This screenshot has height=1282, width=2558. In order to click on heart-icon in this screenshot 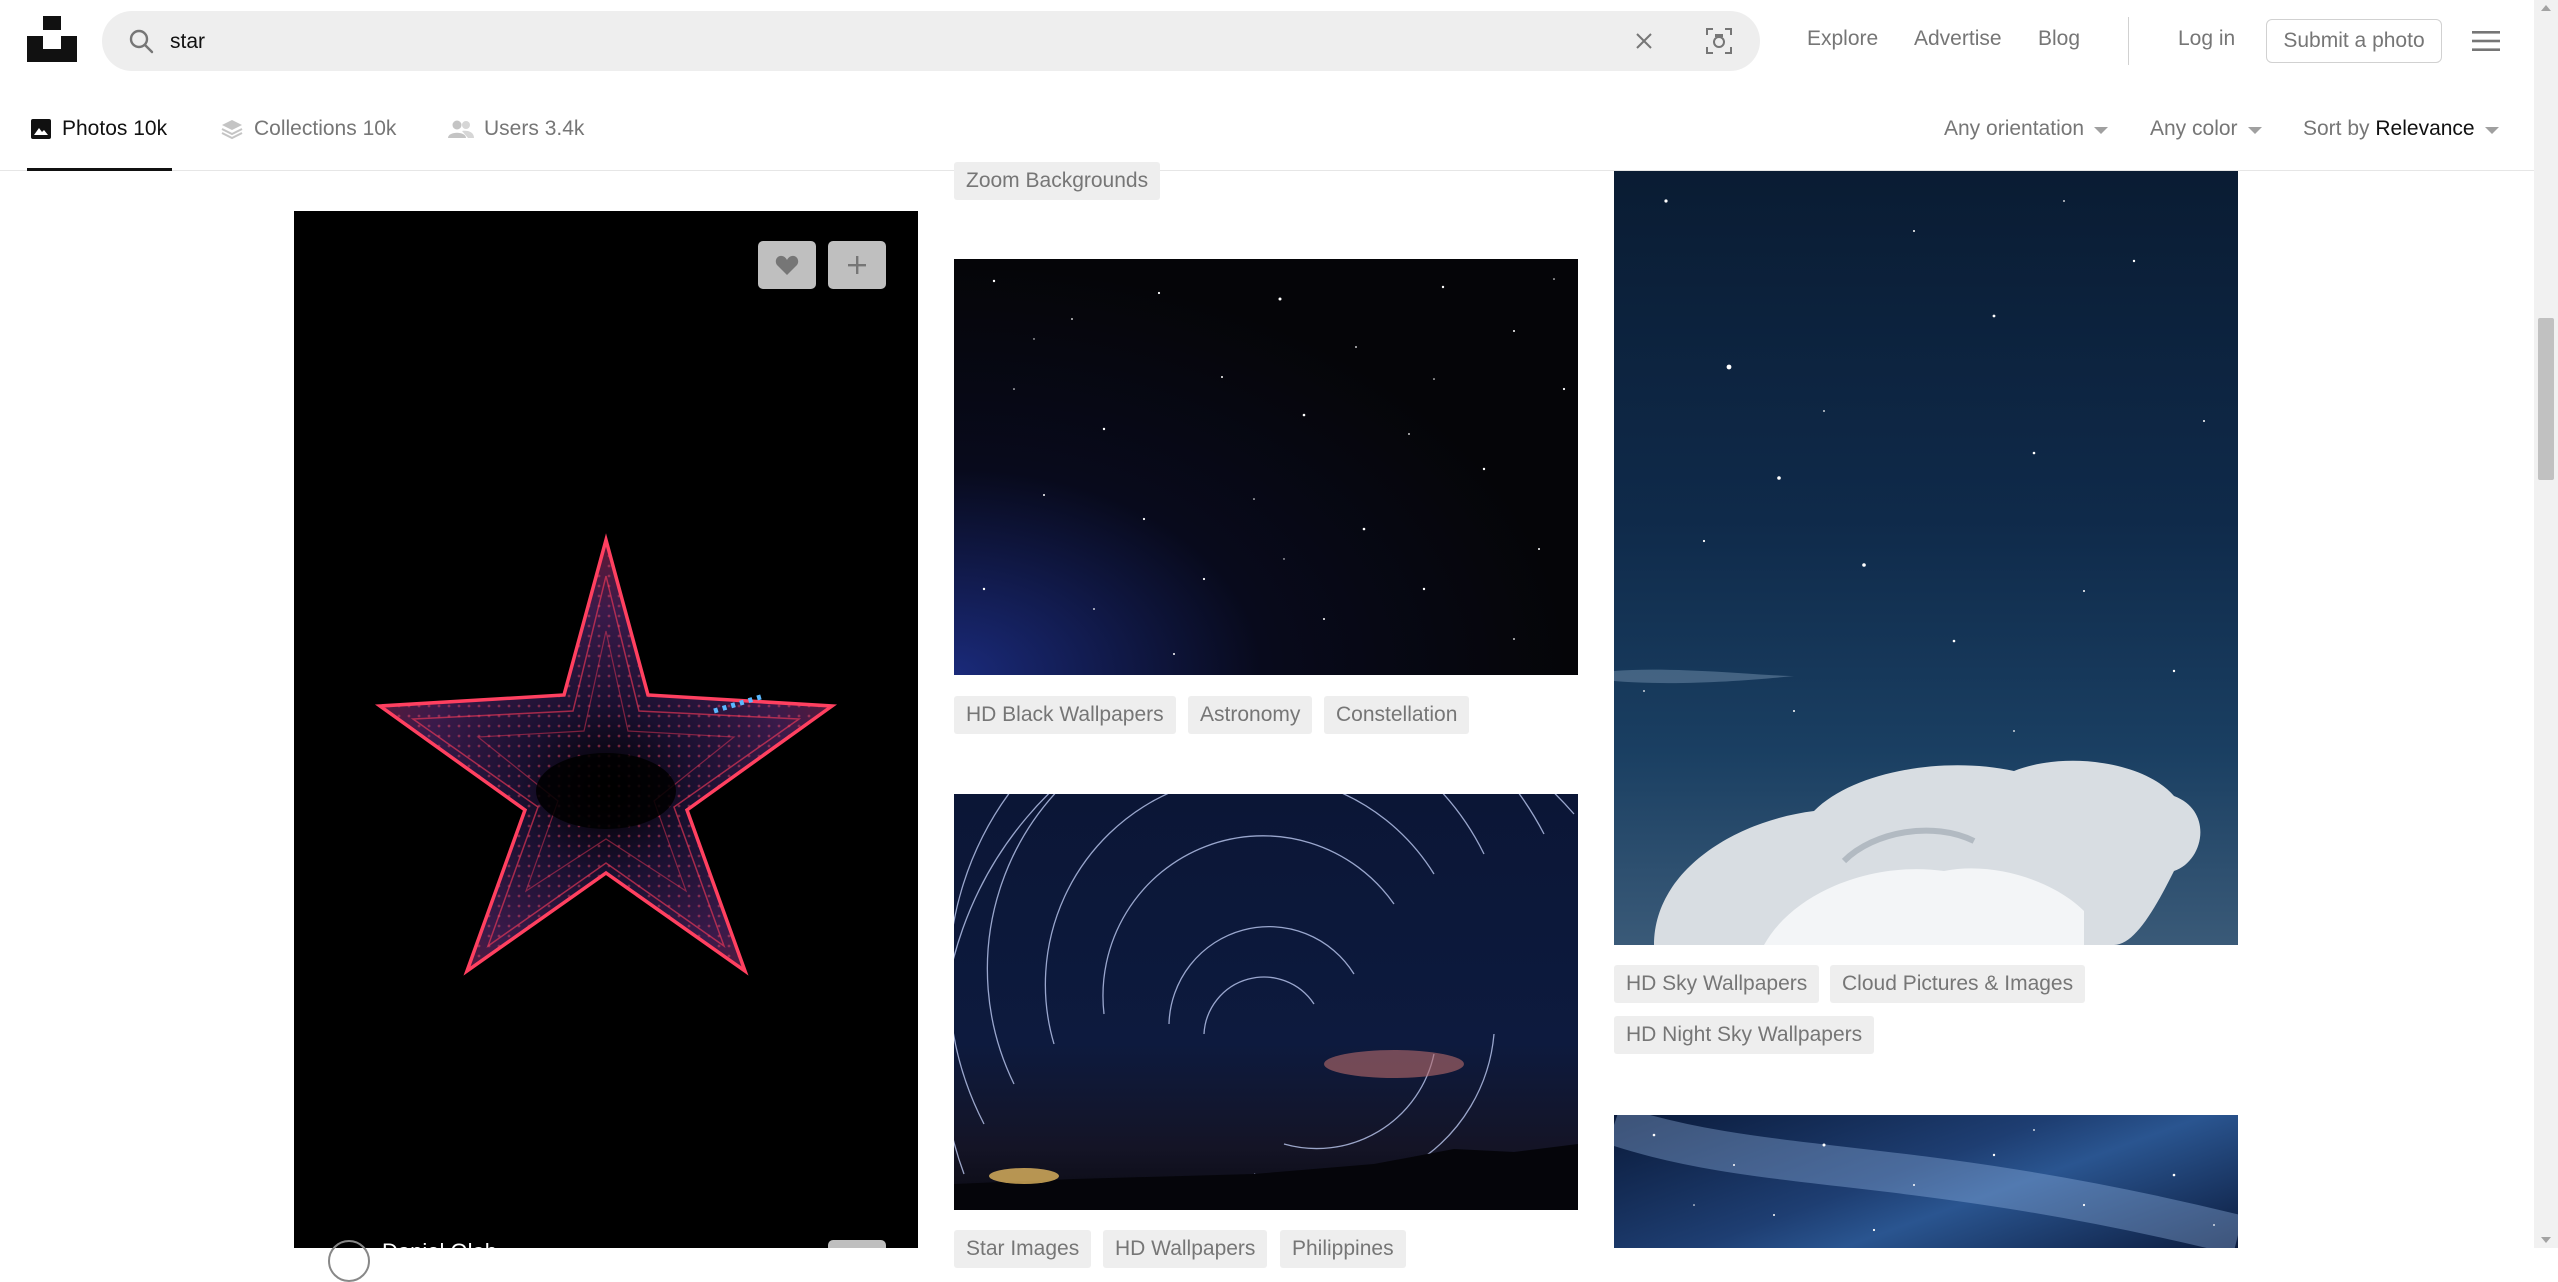, I will do `click(787, 265)`.